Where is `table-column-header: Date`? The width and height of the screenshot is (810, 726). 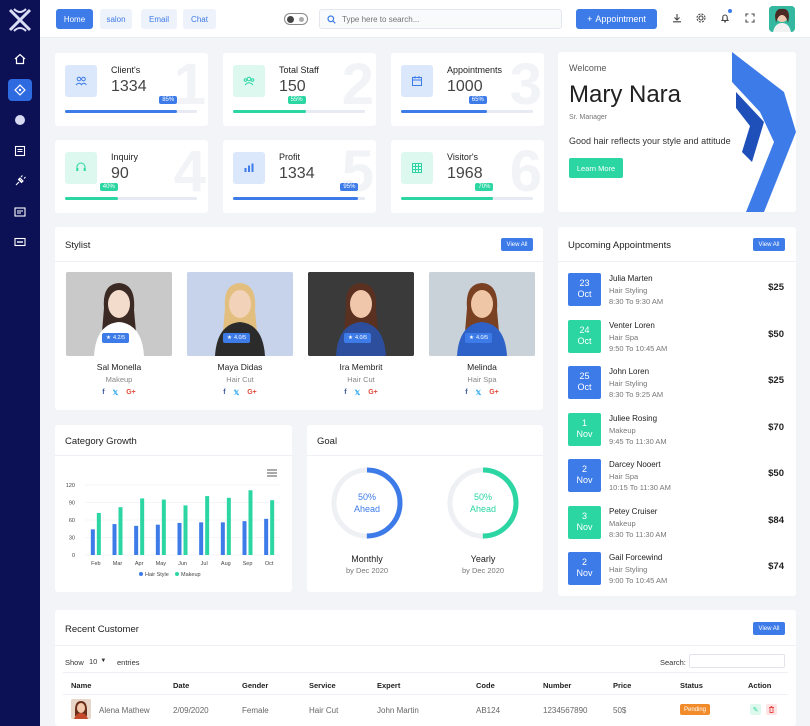 table-column-header: Date is located at coordinates (181, 685).